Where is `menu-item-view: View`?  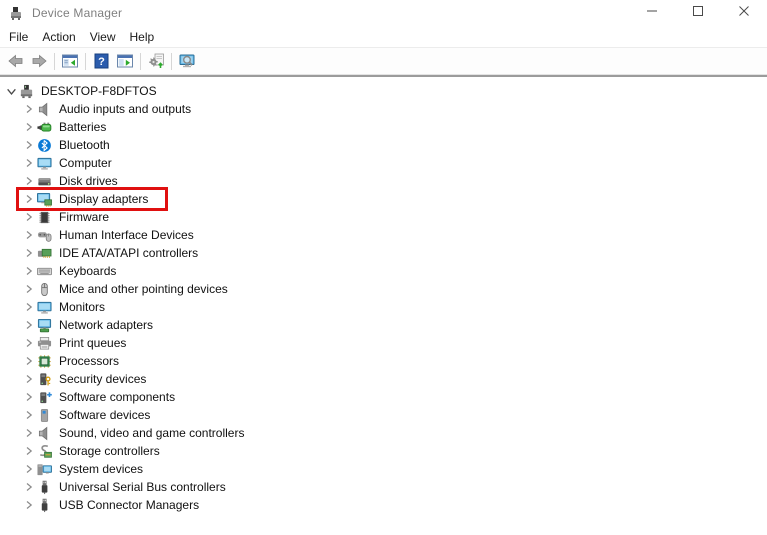 menu-item-view: View is located at coordinates (103, 37).